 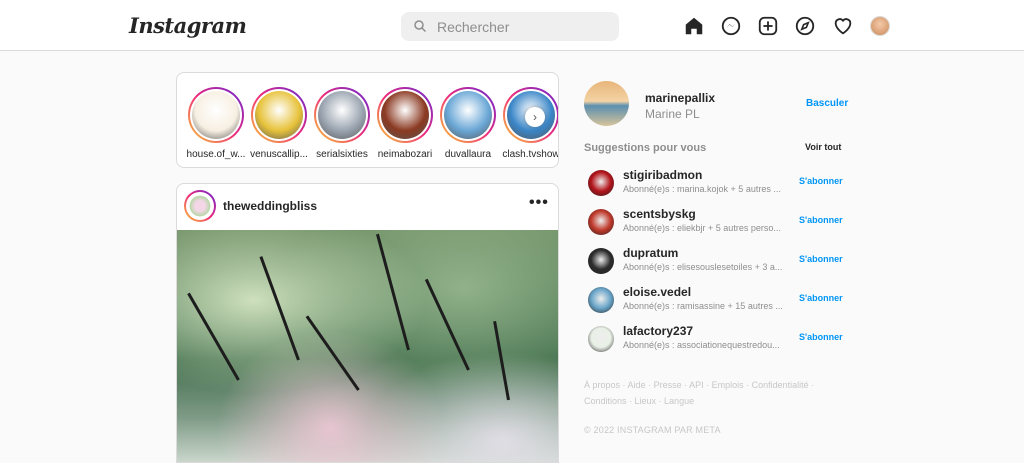 I want to click on current-user-username: marinepallix, so click(x=680, y=98).